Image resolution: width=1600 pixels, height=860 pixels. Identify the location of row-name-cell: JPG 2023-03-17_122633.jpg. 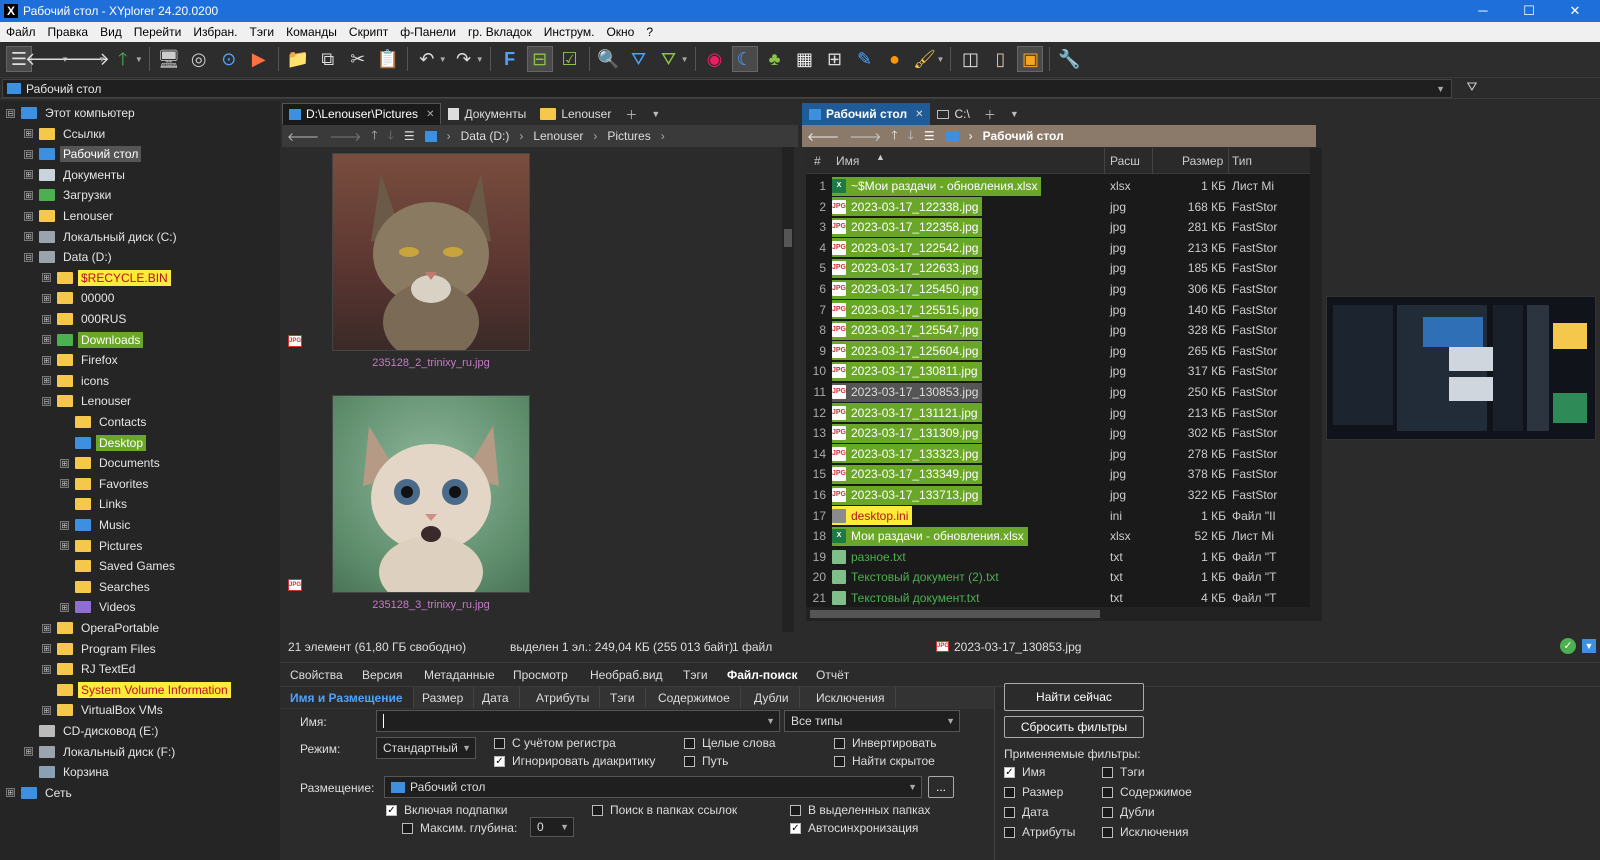
(907, 268).